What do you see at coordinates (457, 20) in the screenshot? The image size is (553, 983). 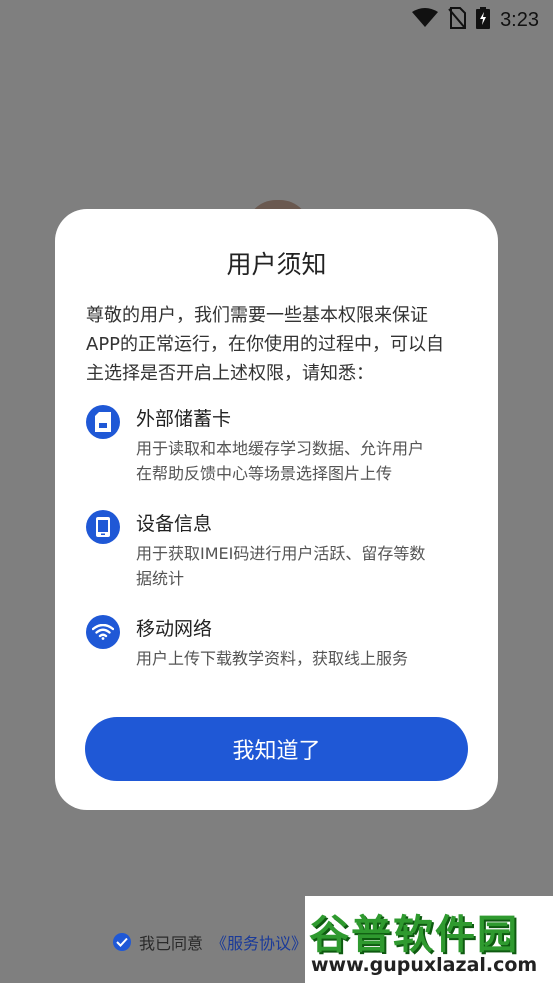 I see `no-sim-icon` at bounding box center [457, 20].